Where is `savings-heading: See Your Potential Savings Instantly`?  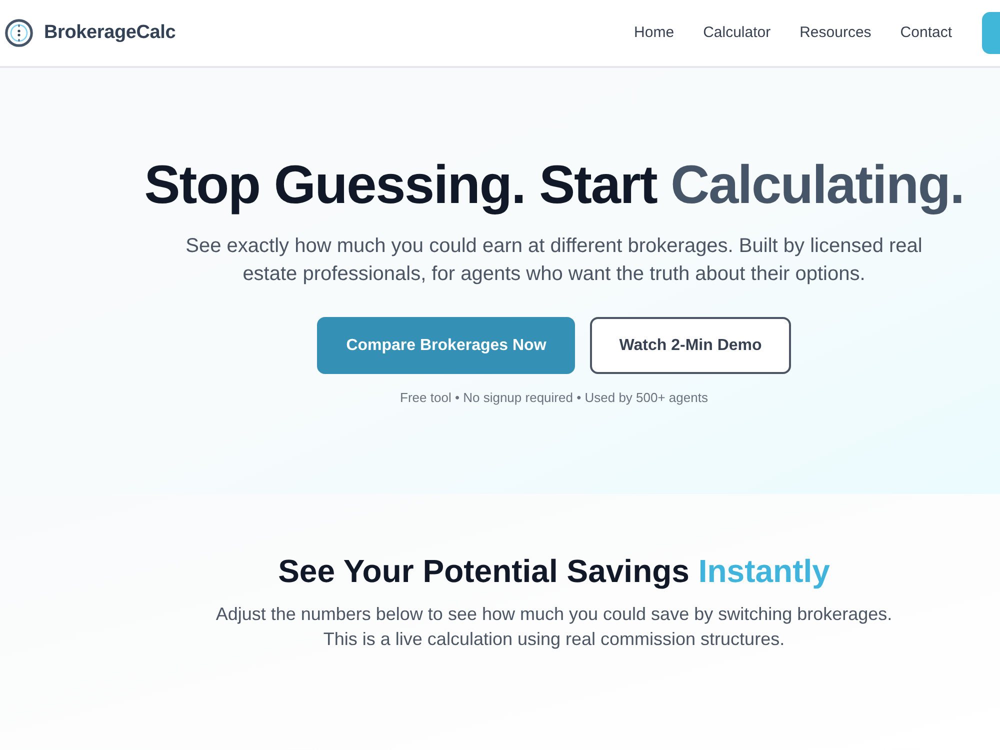 savings-heading: See Your Potential Savings Instantly is located at coordinates (554, 571).